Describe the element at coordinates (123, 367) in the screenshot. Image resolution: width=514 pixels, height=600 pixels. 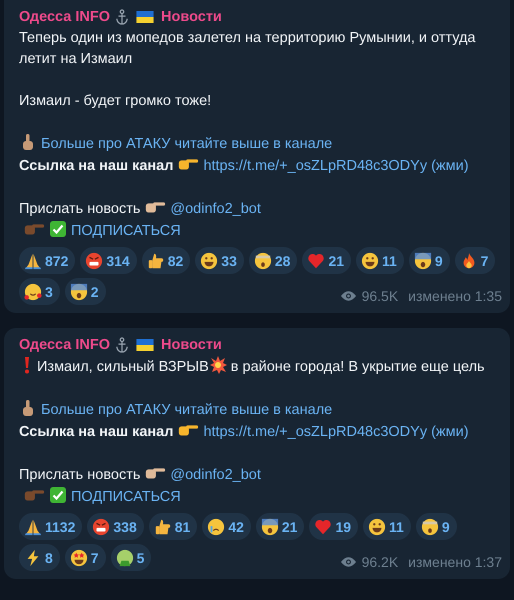
I see `message-text: Измаил, сильный ВЗРЫВ` at that location.